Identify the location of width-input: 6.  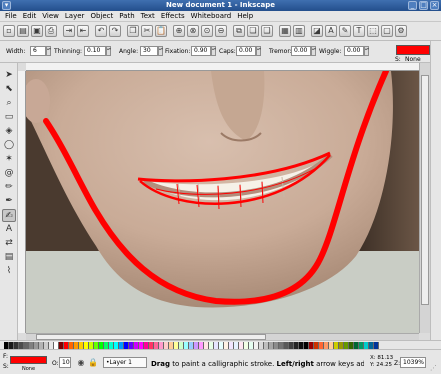
(38, 51).